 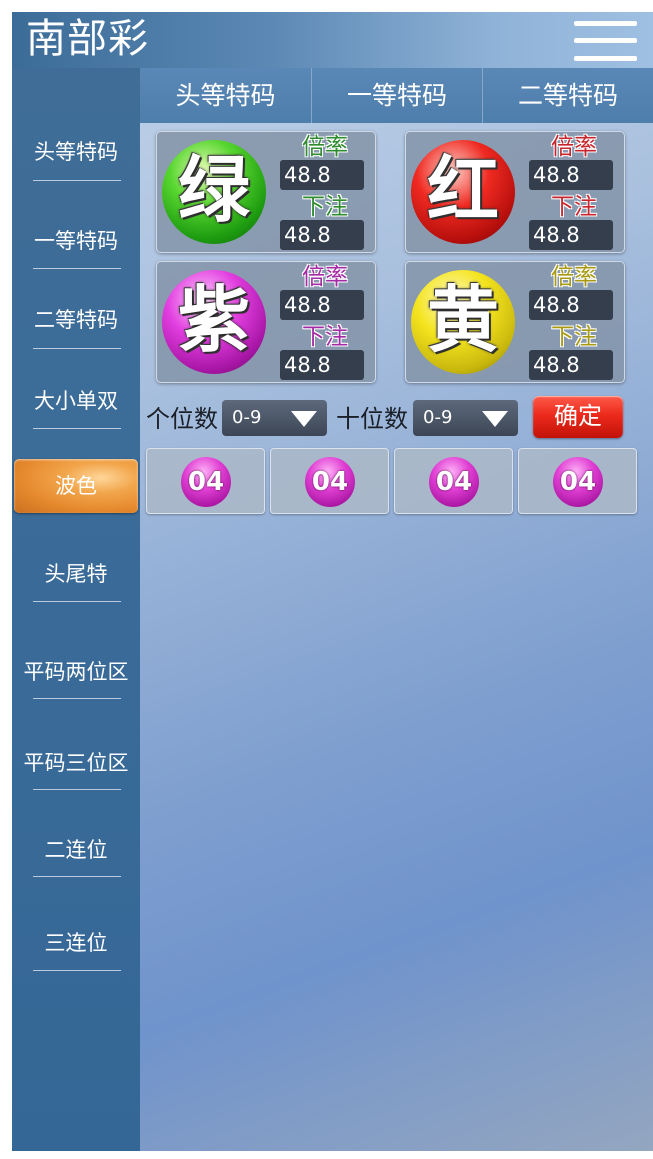 I want to click on sidebar-item-three-digit-zone: 平码三位区, so click(x=76, y=762).